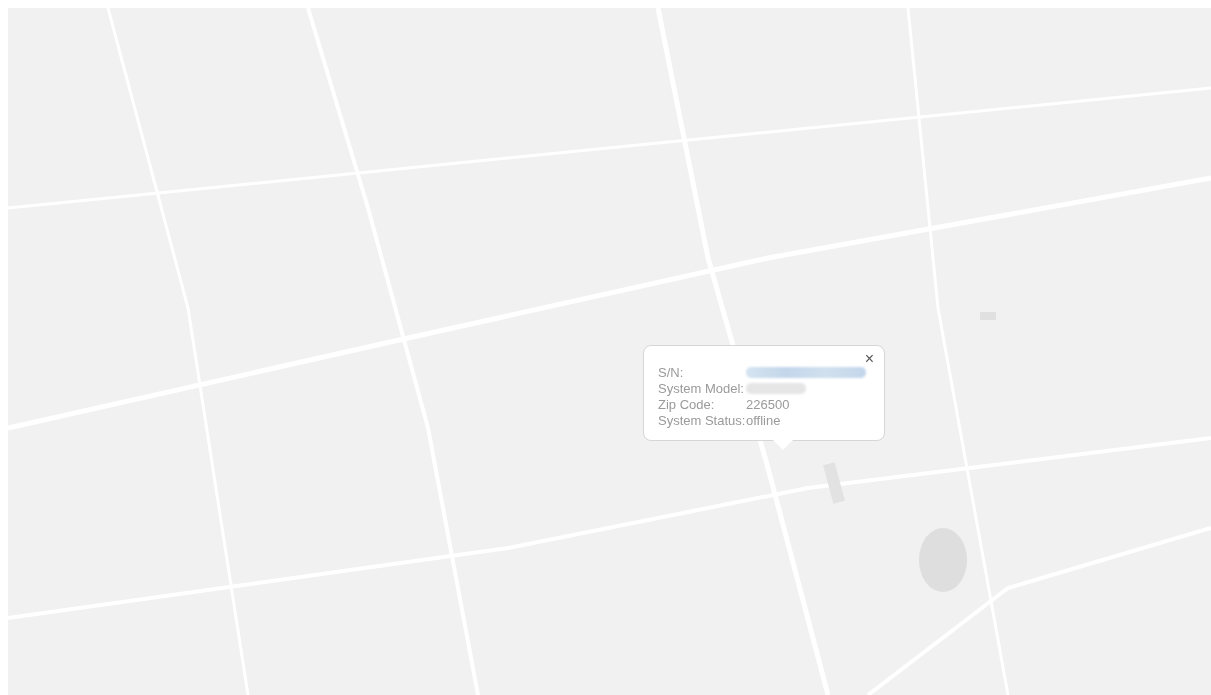 This screenshot has width=1211, height=695. I want to click on field-value: offline, so click(764, 420).